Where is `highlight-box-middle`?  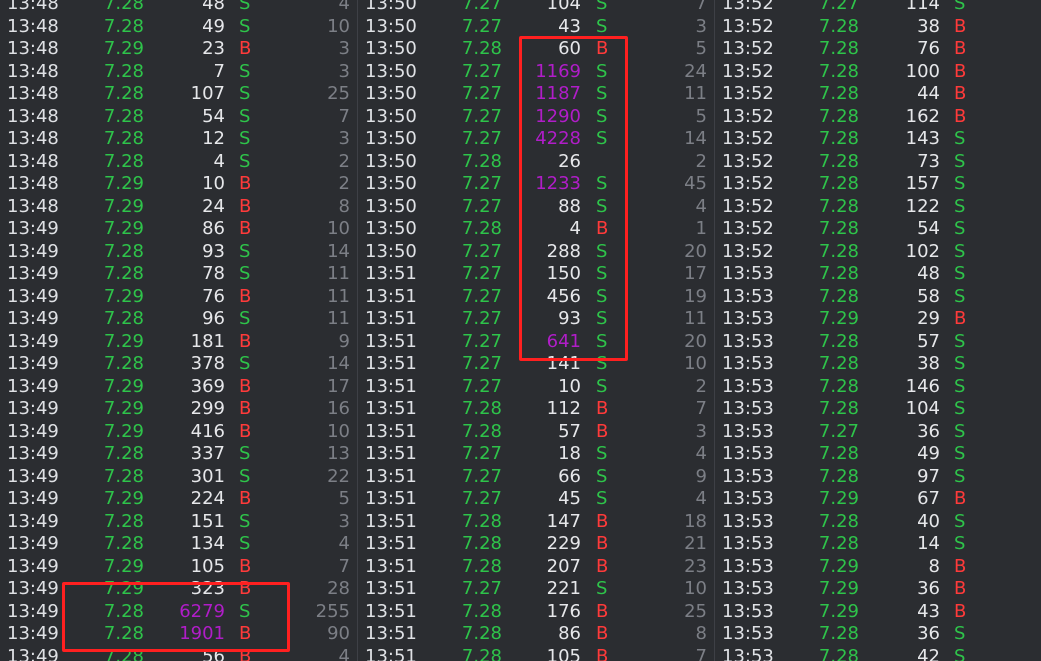 highlight-box-middle is located at coordinates (573, 198).